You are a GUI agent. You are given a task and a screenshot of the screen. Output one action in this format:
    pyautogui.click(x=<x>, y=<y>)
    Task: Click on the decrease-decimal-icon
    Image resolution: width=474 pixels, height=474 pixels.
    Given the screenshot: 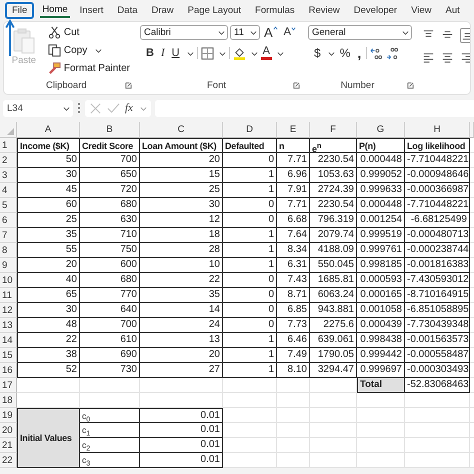 What is the action you would take?
    pyautogui.click(x=393, y=53)
    